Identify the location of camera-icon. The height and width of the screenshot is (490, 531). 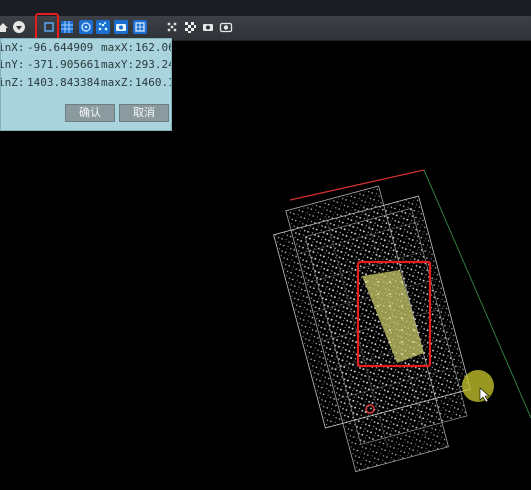
(121, 27).